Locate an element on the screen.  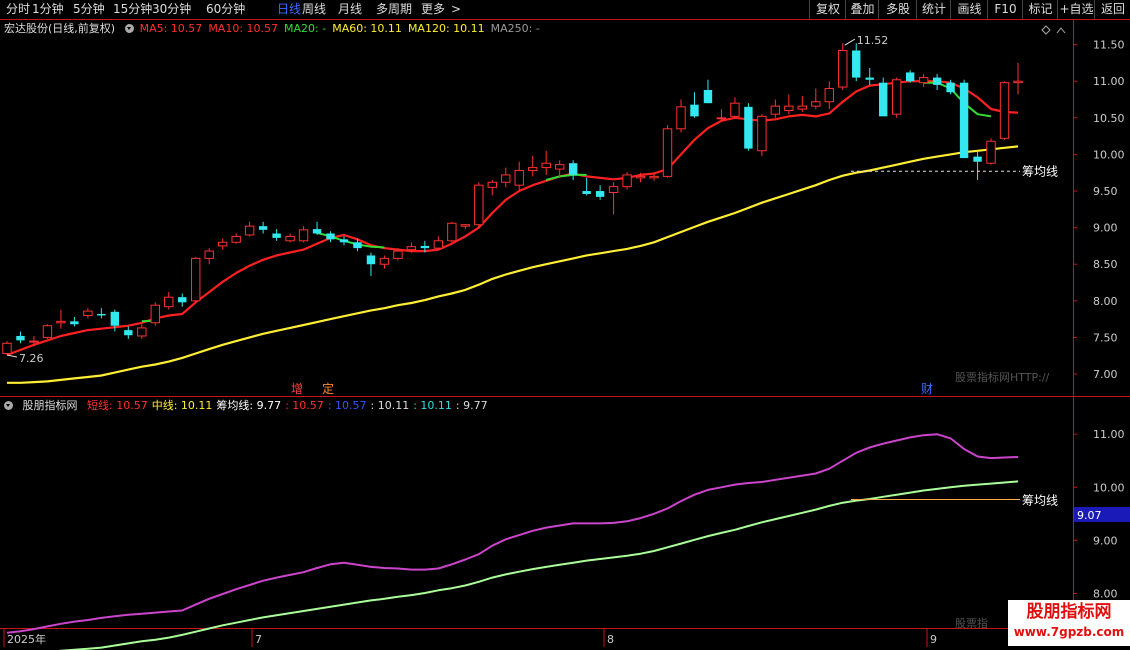
event-marker: 增 is located at coordinates (297, 389).